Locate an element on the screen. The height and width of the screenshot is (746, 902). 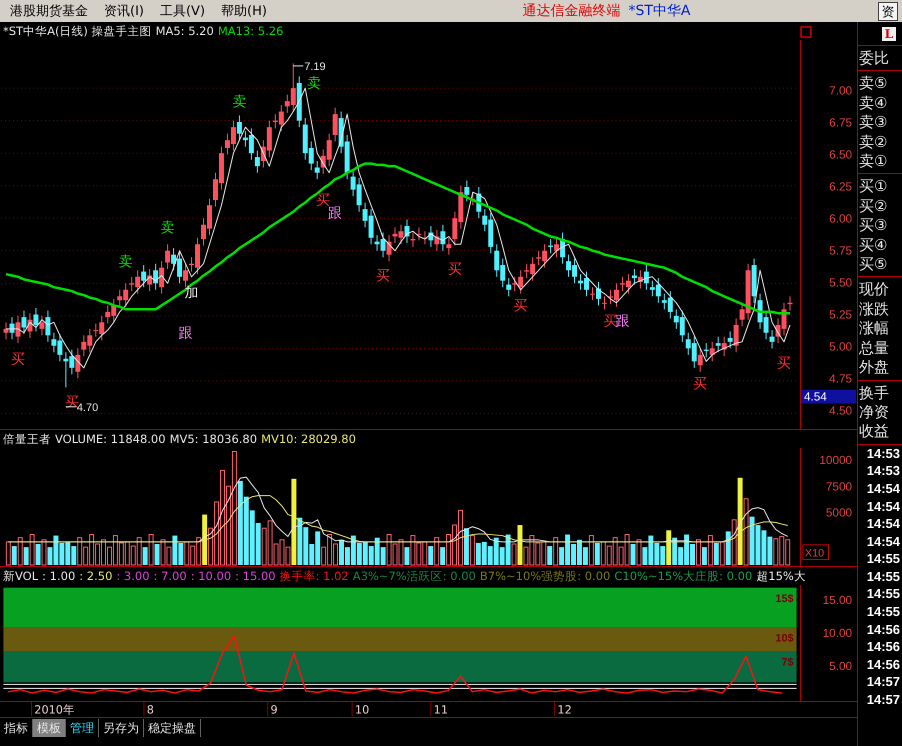
quote-label: 涨幅 is located at coordinates (874, 329).